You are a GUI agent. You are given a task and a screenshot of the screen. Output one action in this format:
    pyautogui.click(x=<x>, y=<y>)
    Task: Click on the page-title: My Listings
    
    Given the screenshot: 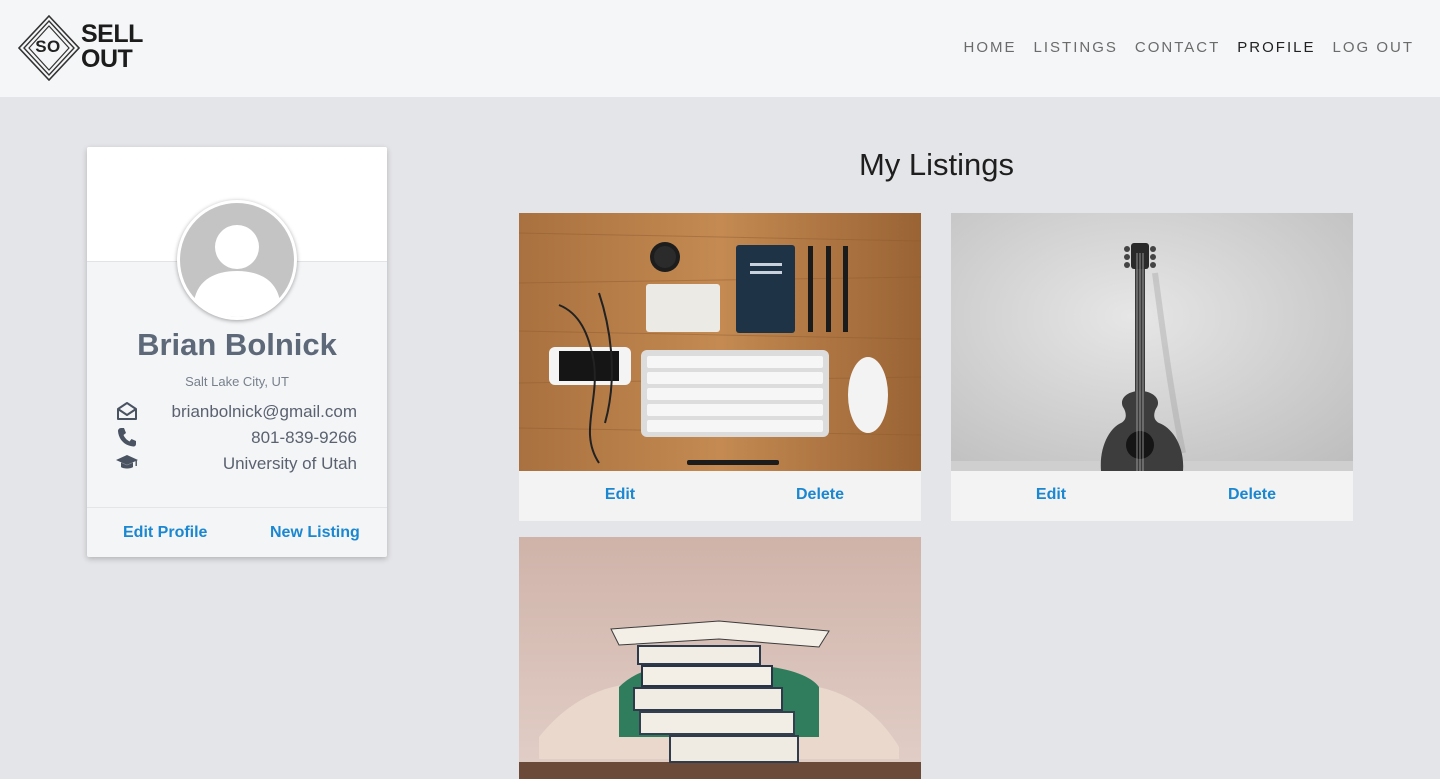 What is the action you would take?
    pyautogui.click(x=936, y=164)
    